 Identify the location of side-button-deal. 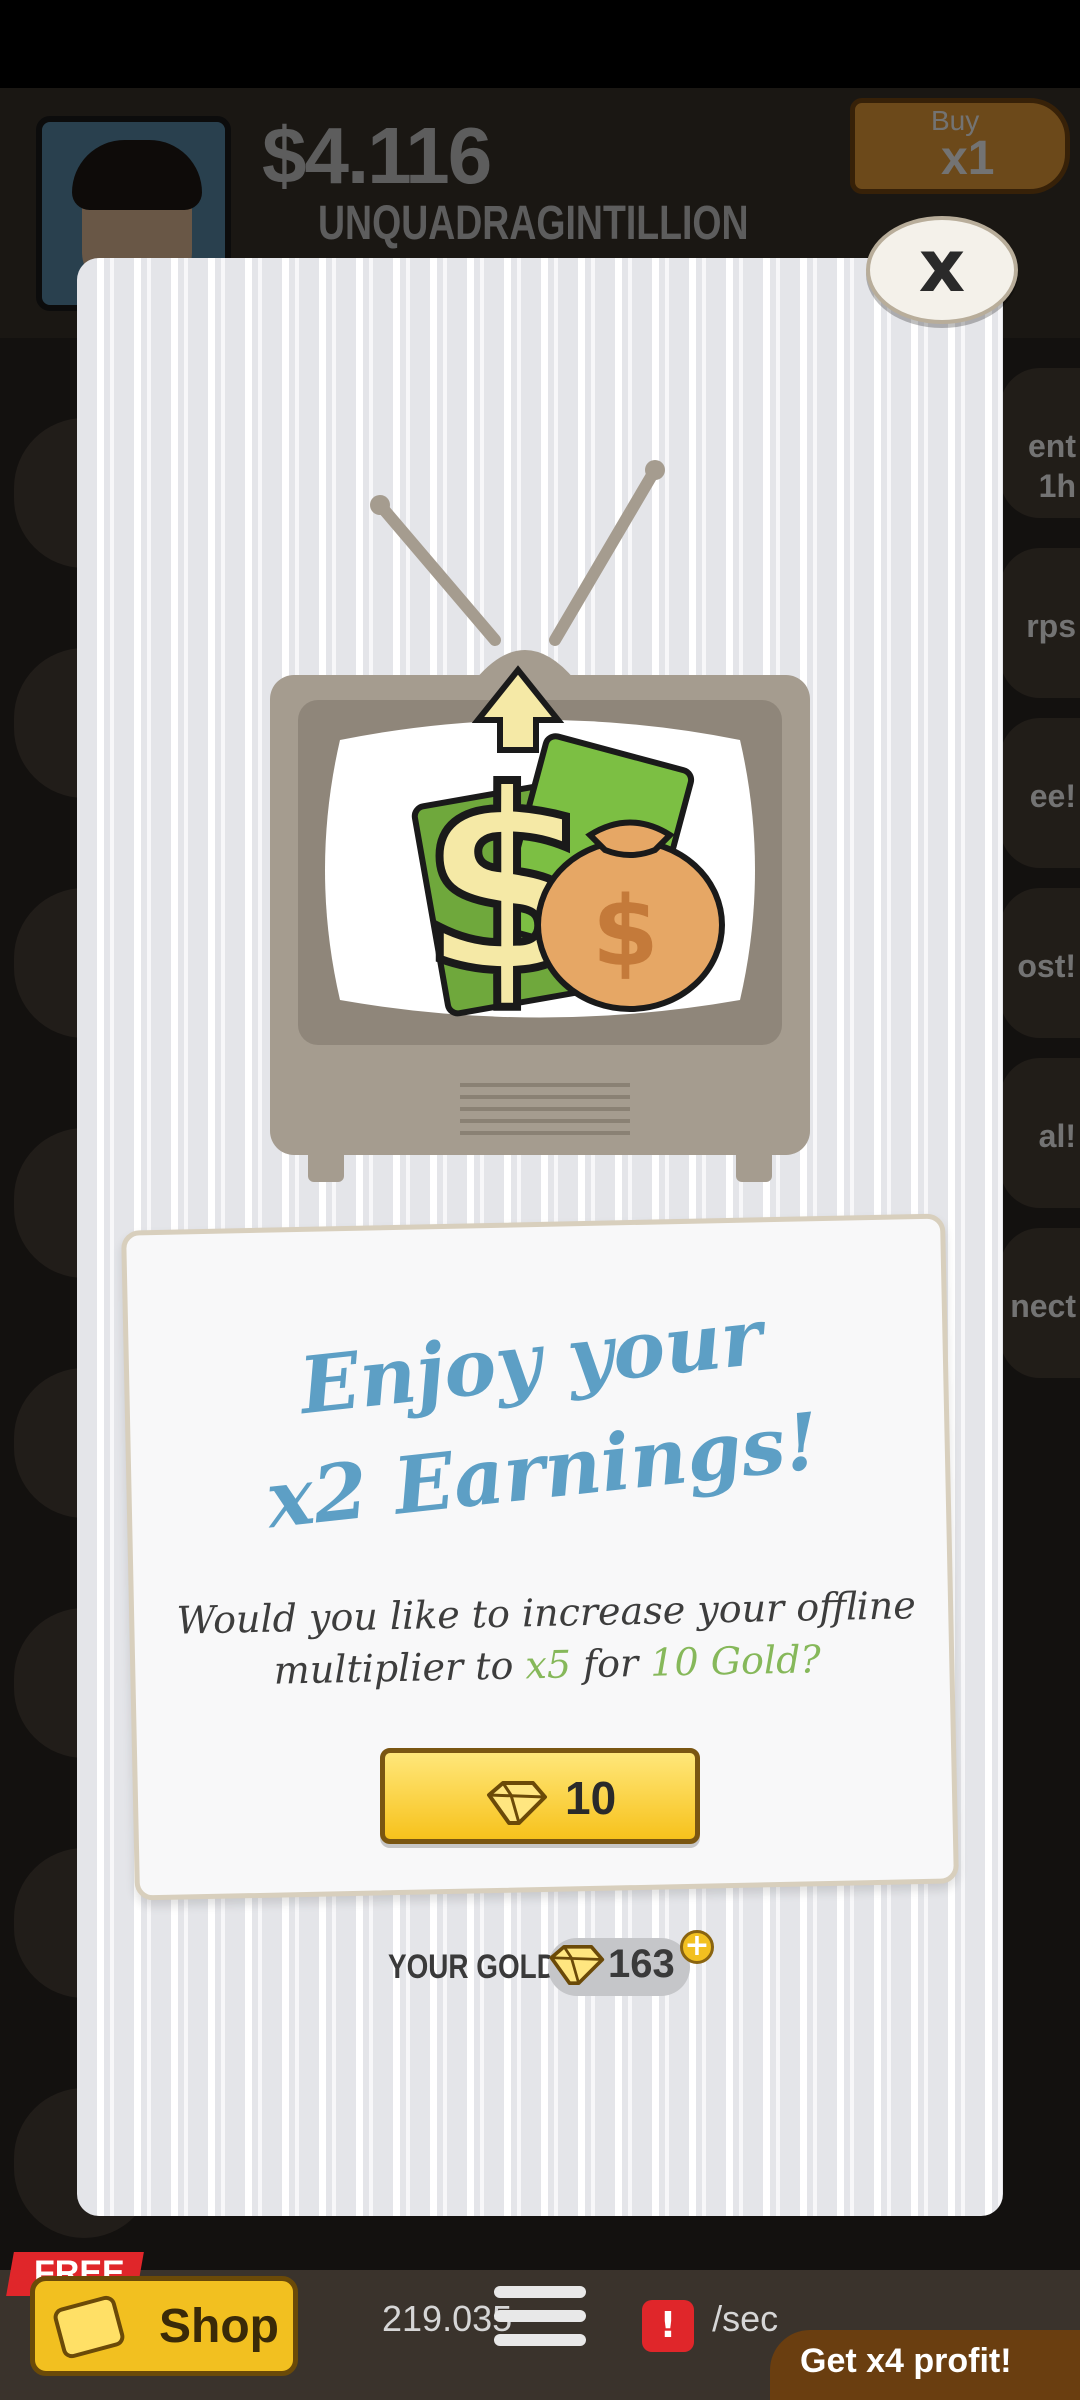
(1040, 1133).